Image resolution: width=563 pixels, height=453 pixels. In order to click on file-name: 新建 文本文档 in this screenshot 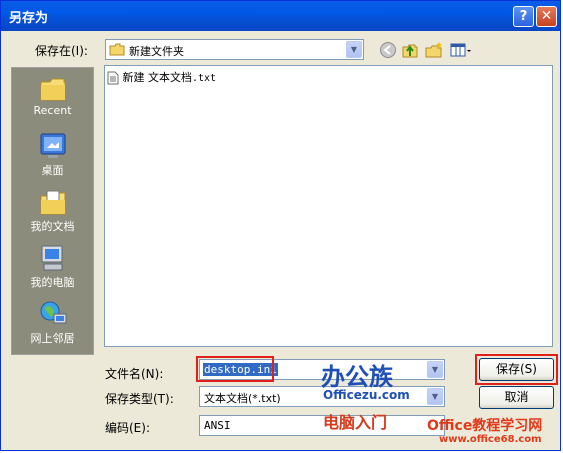, I will do `click(157, 77)`.